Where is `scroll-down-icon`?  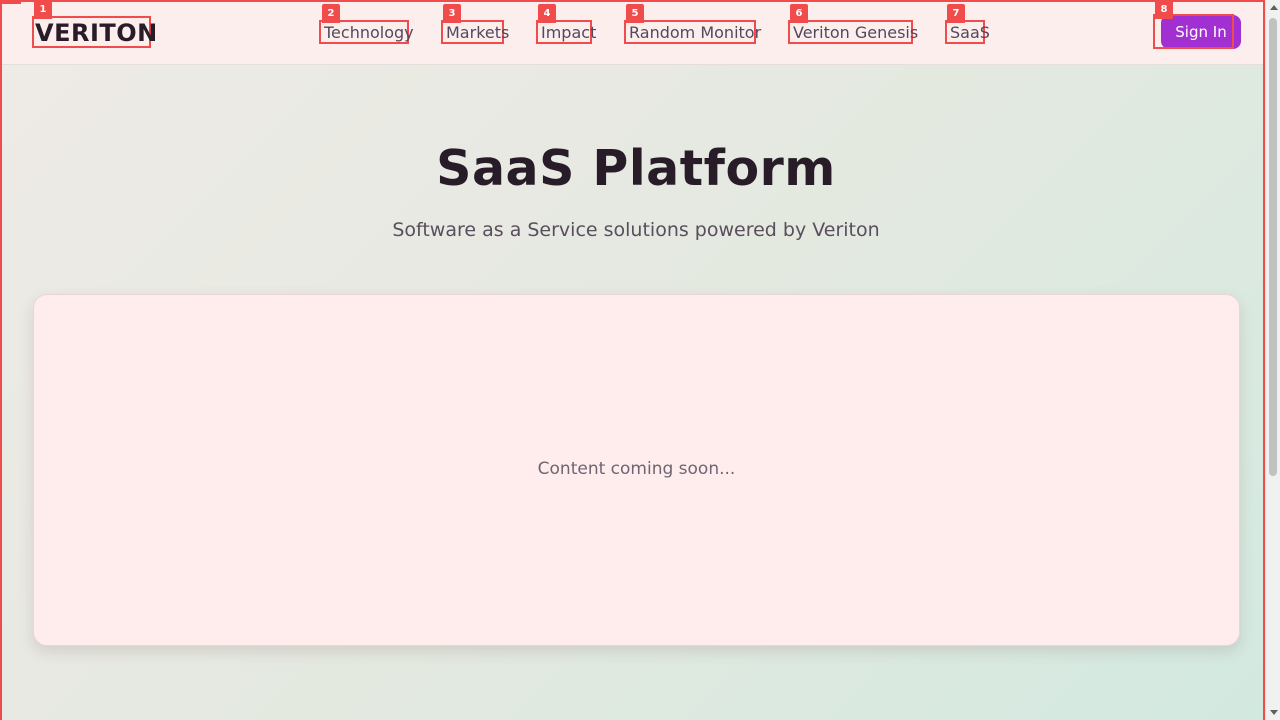 scroll-down-icon is located at coordinates (1273, 712).